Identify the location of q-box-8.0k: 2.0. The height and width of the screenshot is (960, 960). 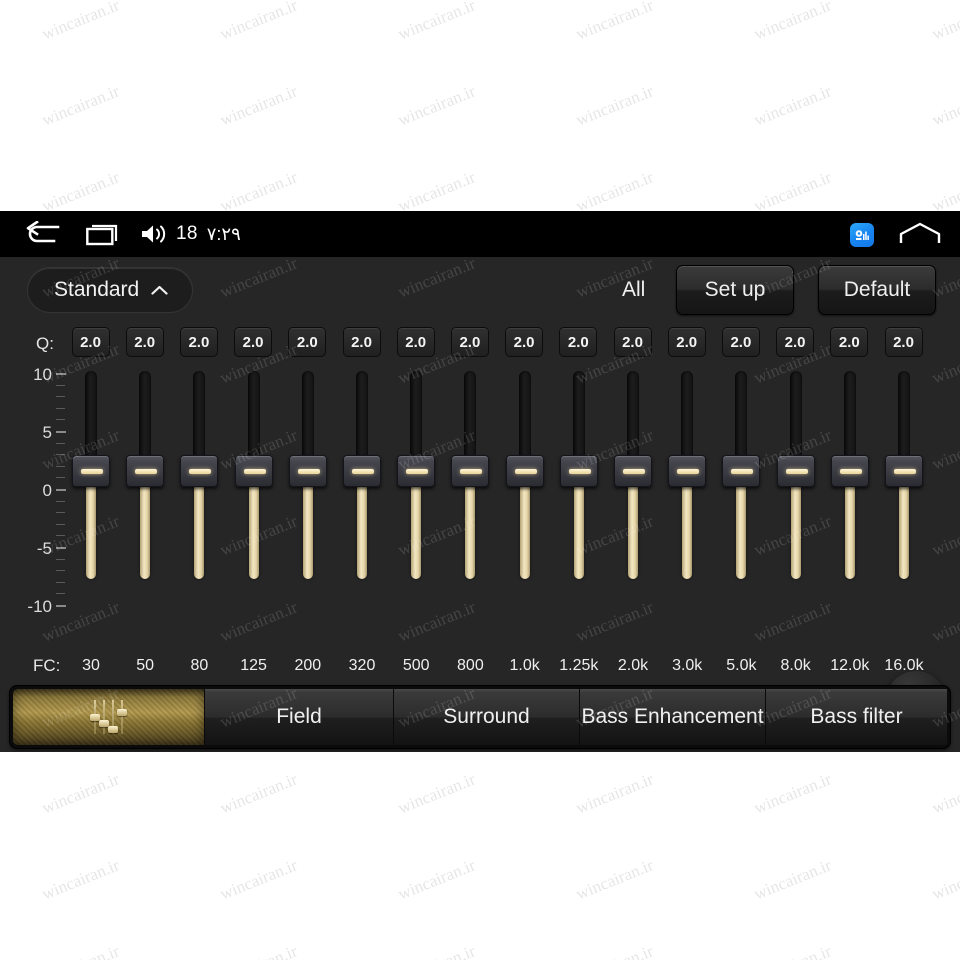
(795, 342).